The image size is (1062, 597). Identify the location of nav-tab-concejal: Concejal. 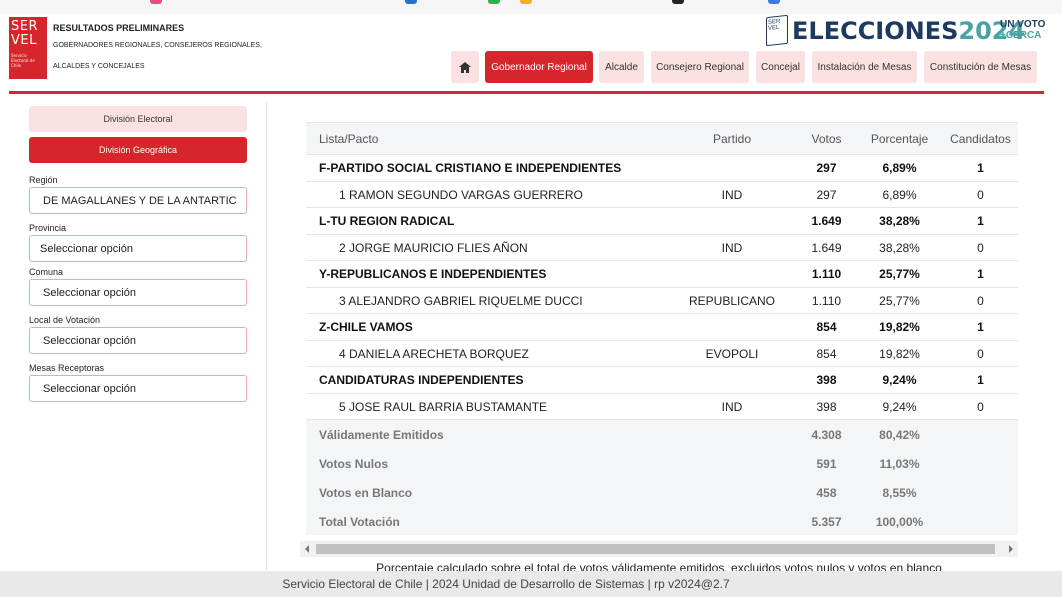
(780, 67).